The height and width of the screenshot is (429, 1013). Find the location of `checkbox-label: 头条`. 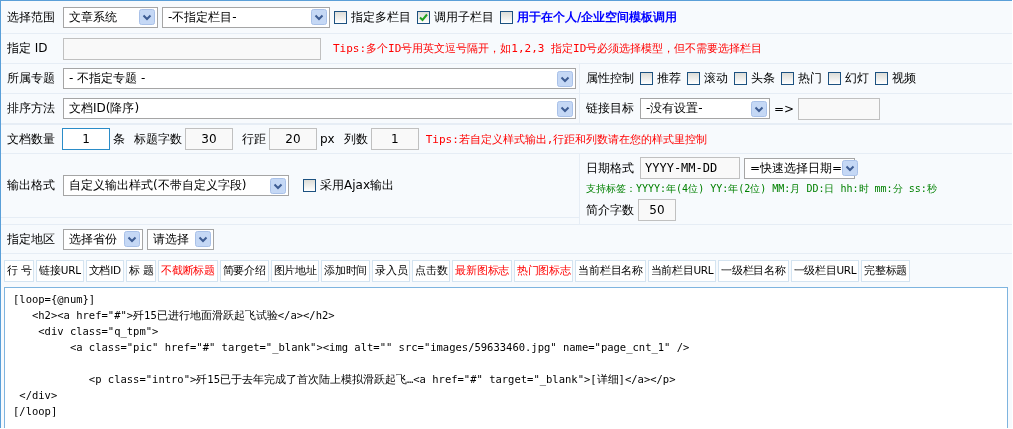

checkbox-label: 头条 is located at coordinates (763, 78).